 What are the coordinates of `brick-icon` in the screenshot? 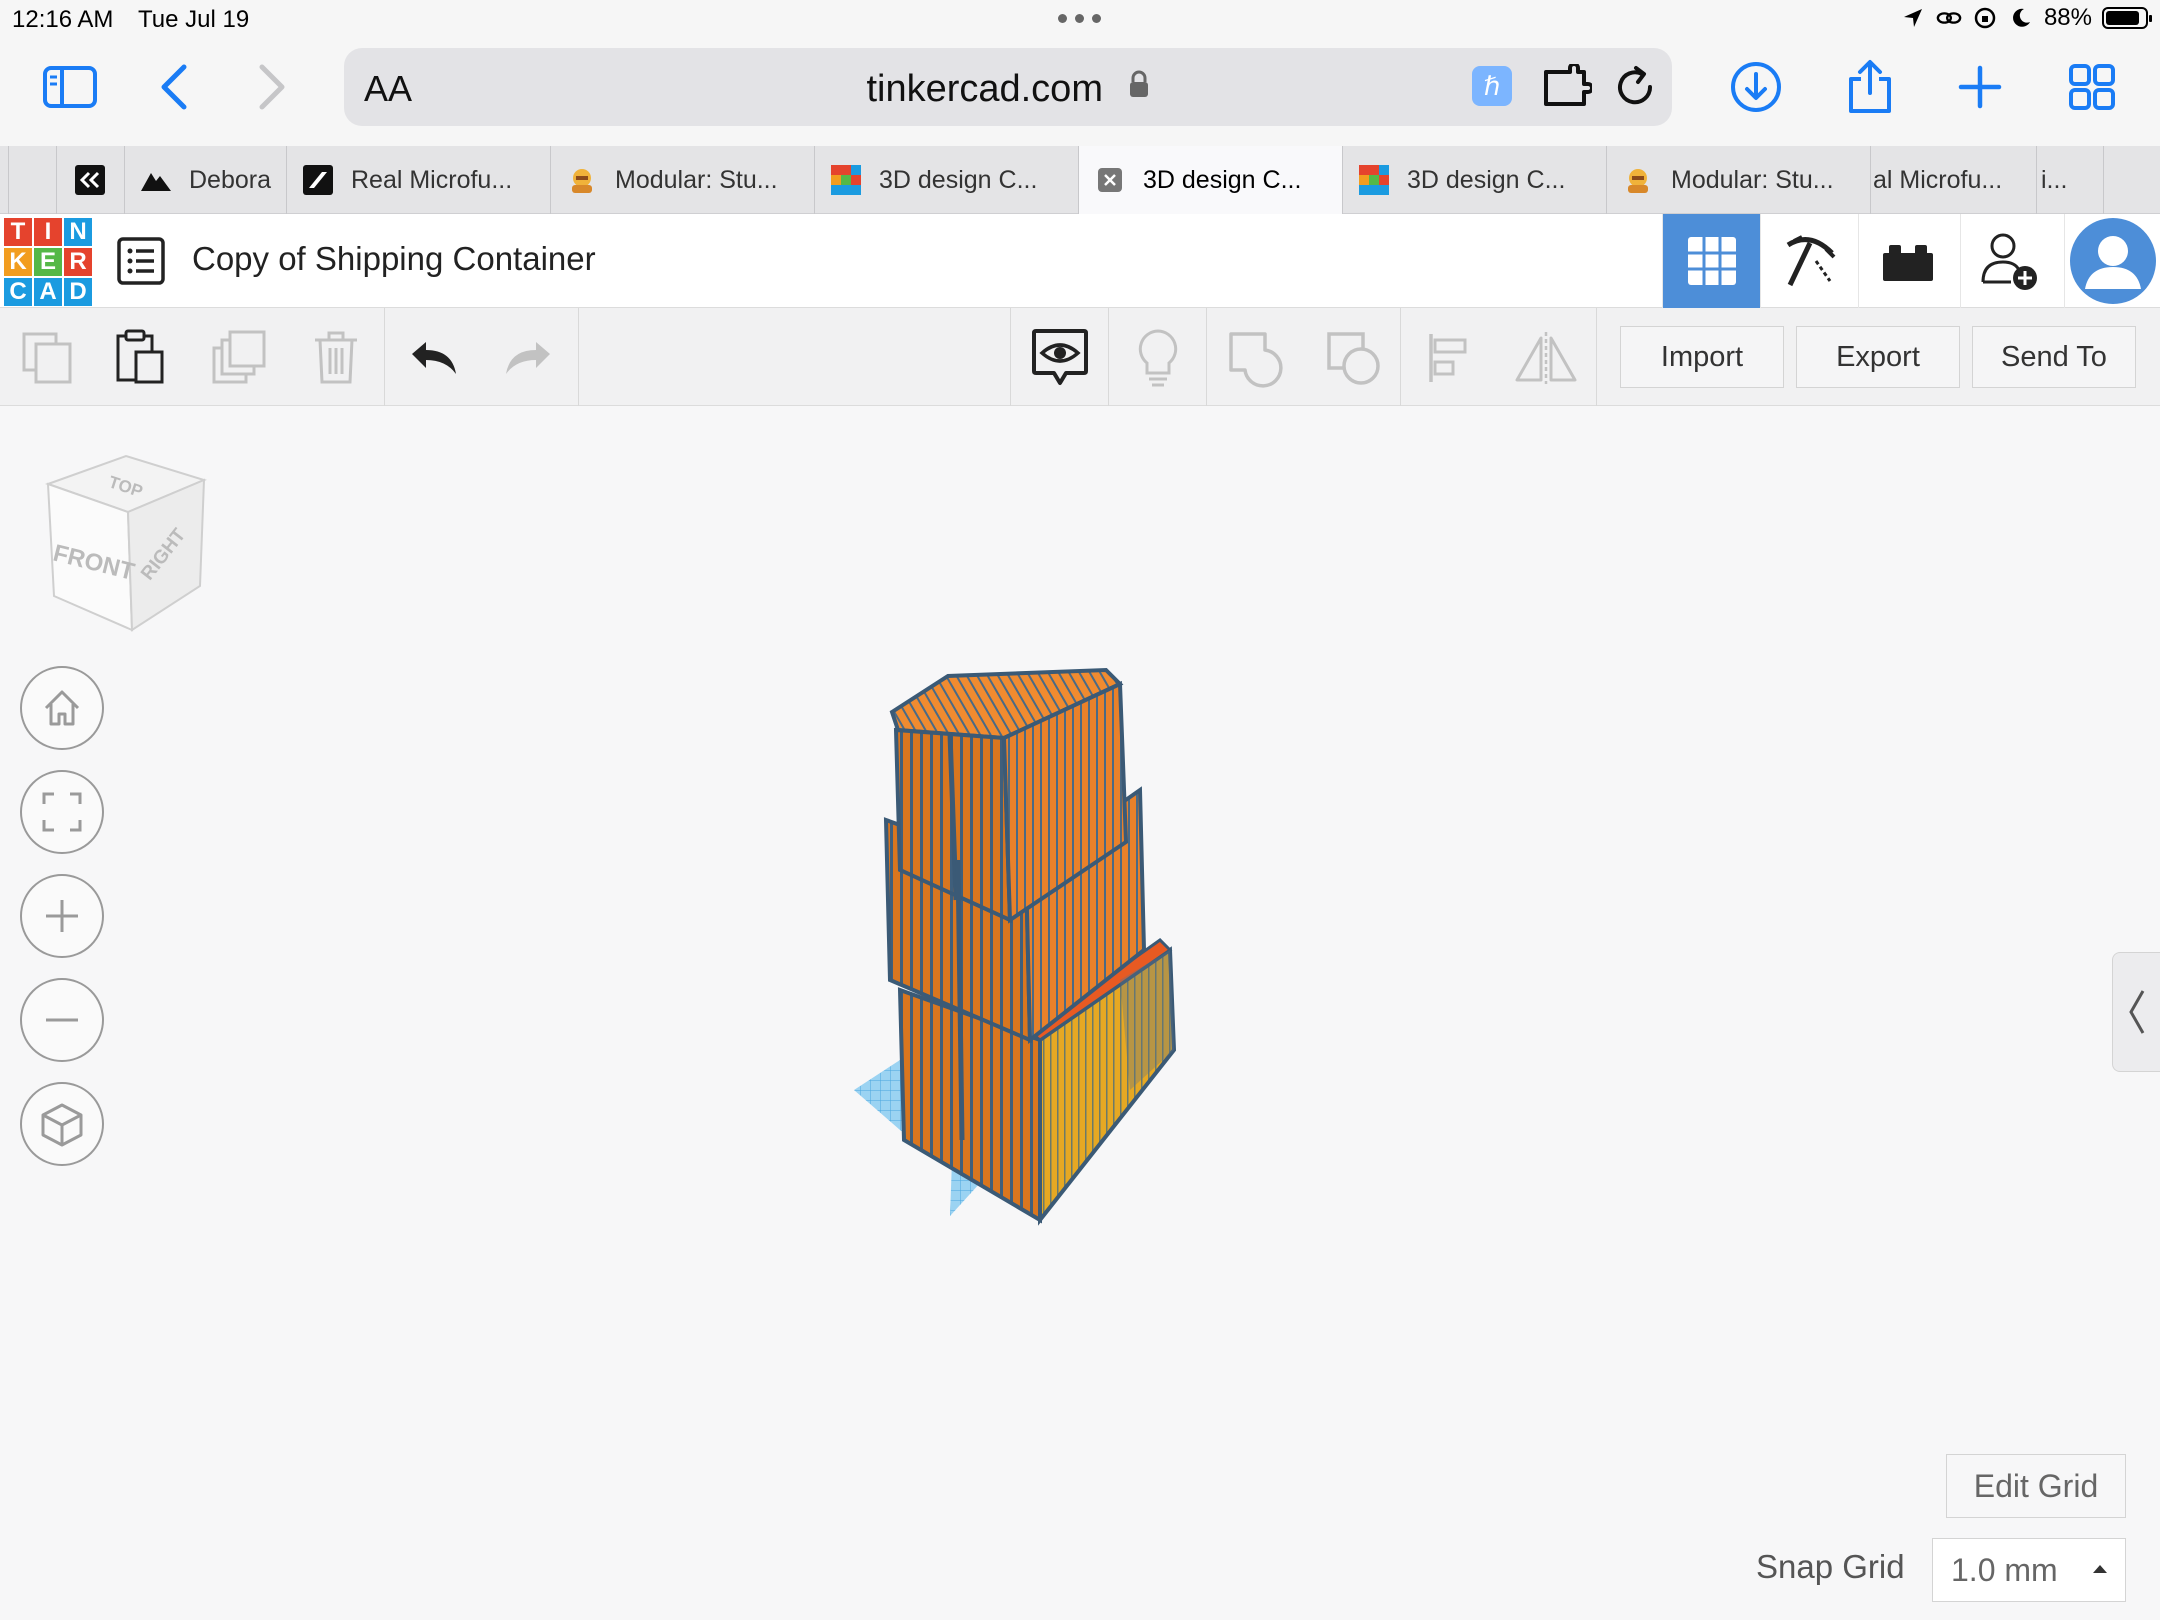 It's located at (1907, 263).